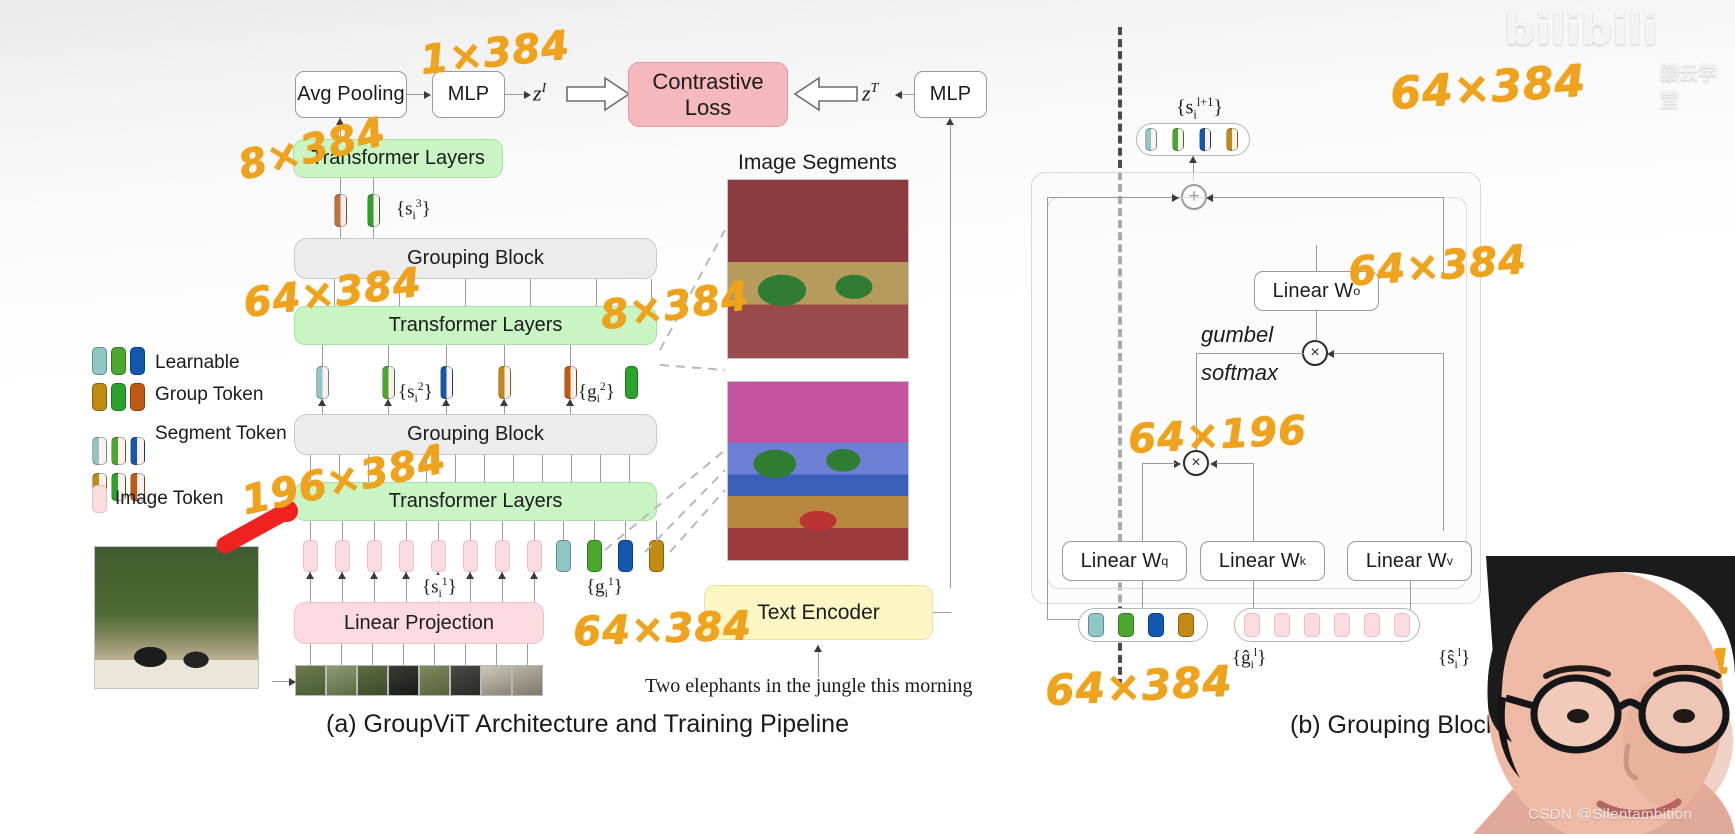 The width and height of the screenshot is (1735, 834). Describe the element at coordinates (475, 258) in the screenshot. I see `grouping-block-2-label: Grouping Block` at that location.